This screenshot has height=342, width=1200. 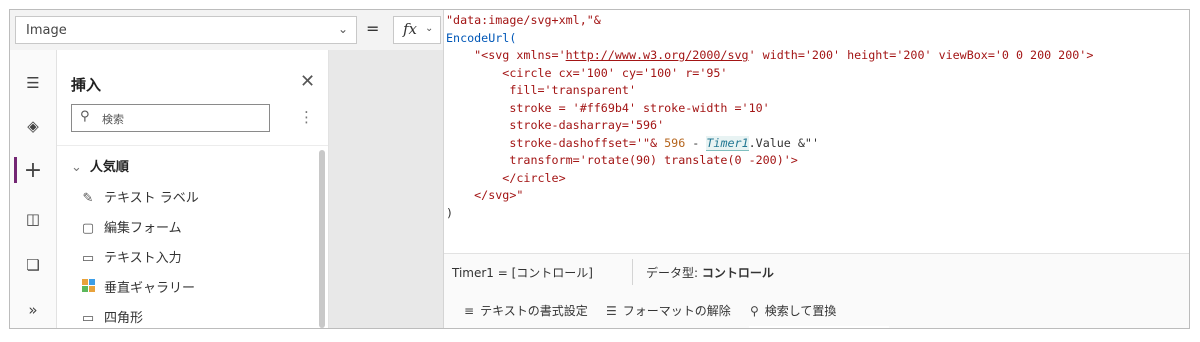 I want to click on code-line: "data:image/svg+xml,"&, so click(x=523, y=20).